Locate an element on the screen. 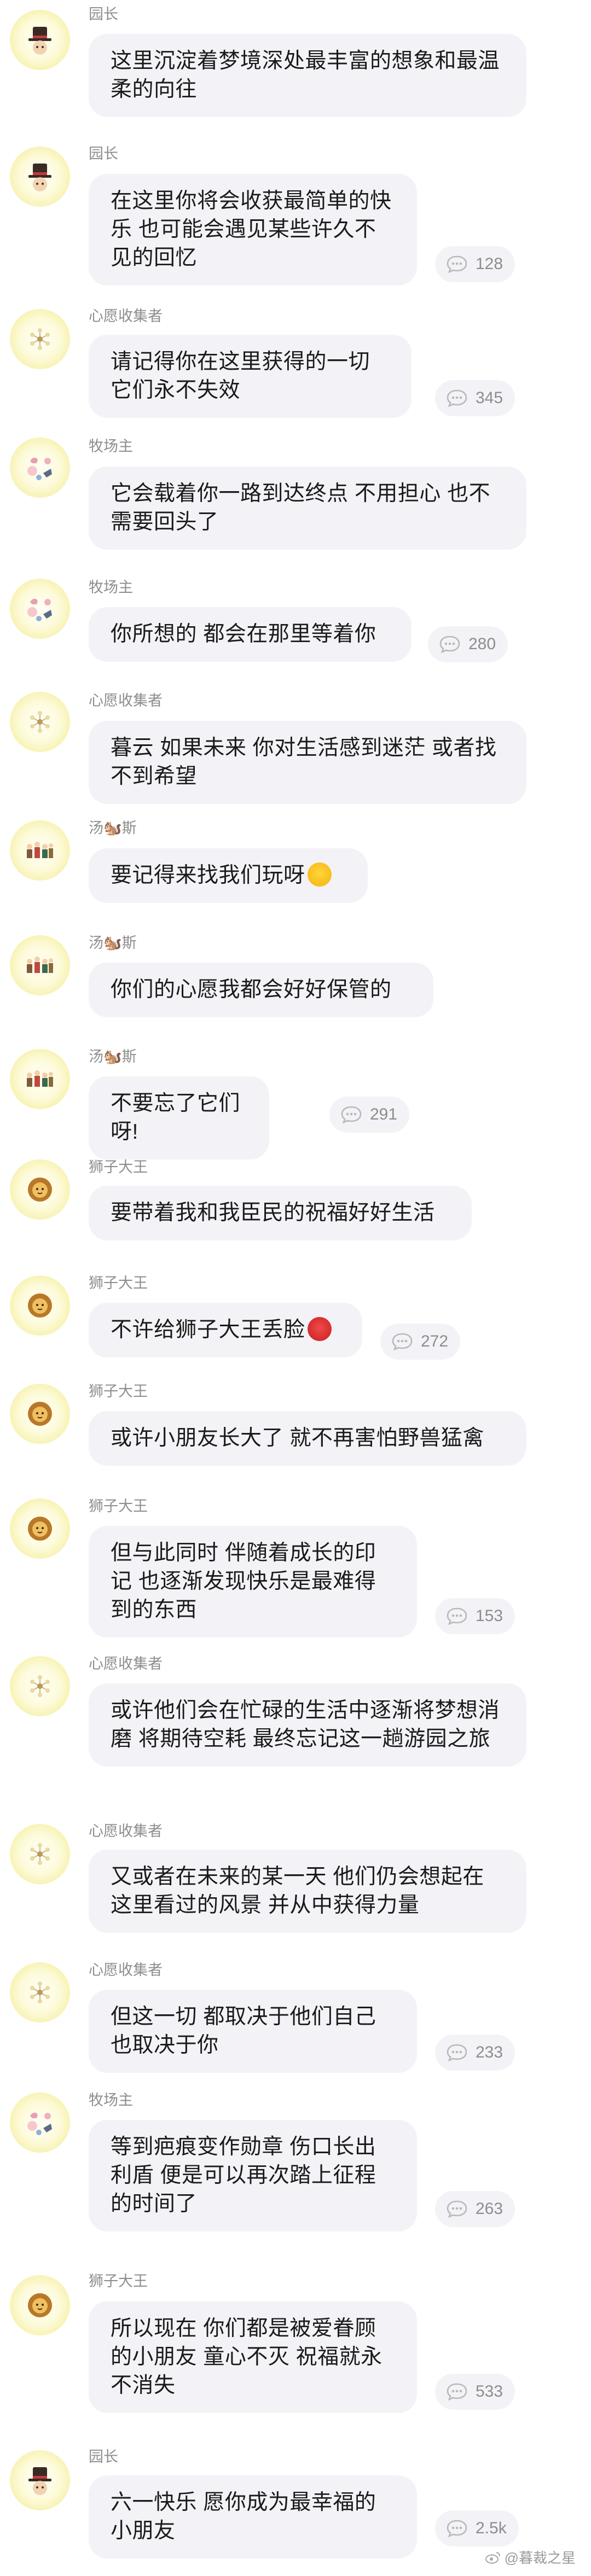  message-bubble: 不许给狮子大王丢脸 is located at coordinates (226, 1330).